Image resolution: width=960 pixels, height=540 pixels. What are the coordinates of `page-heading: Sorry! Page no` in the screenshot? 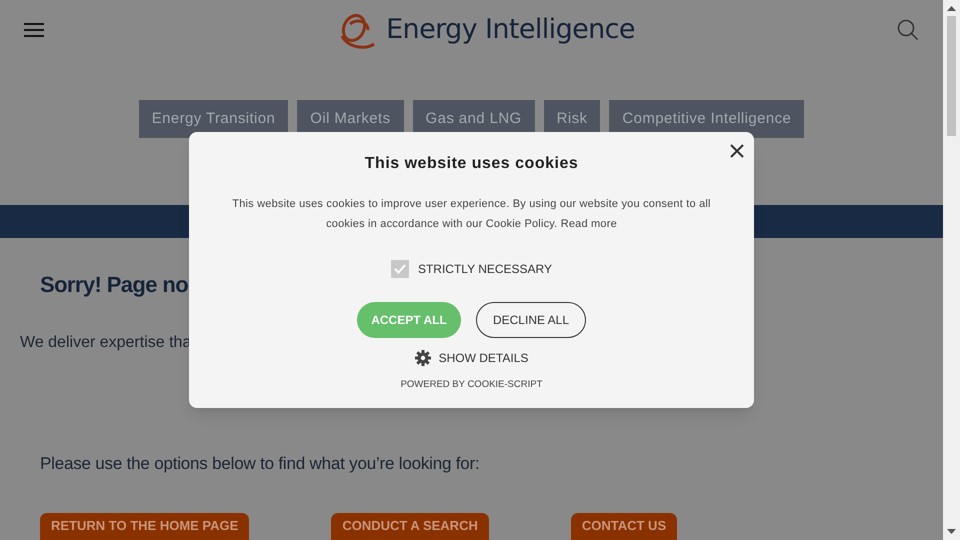 It's located at (114, 285).